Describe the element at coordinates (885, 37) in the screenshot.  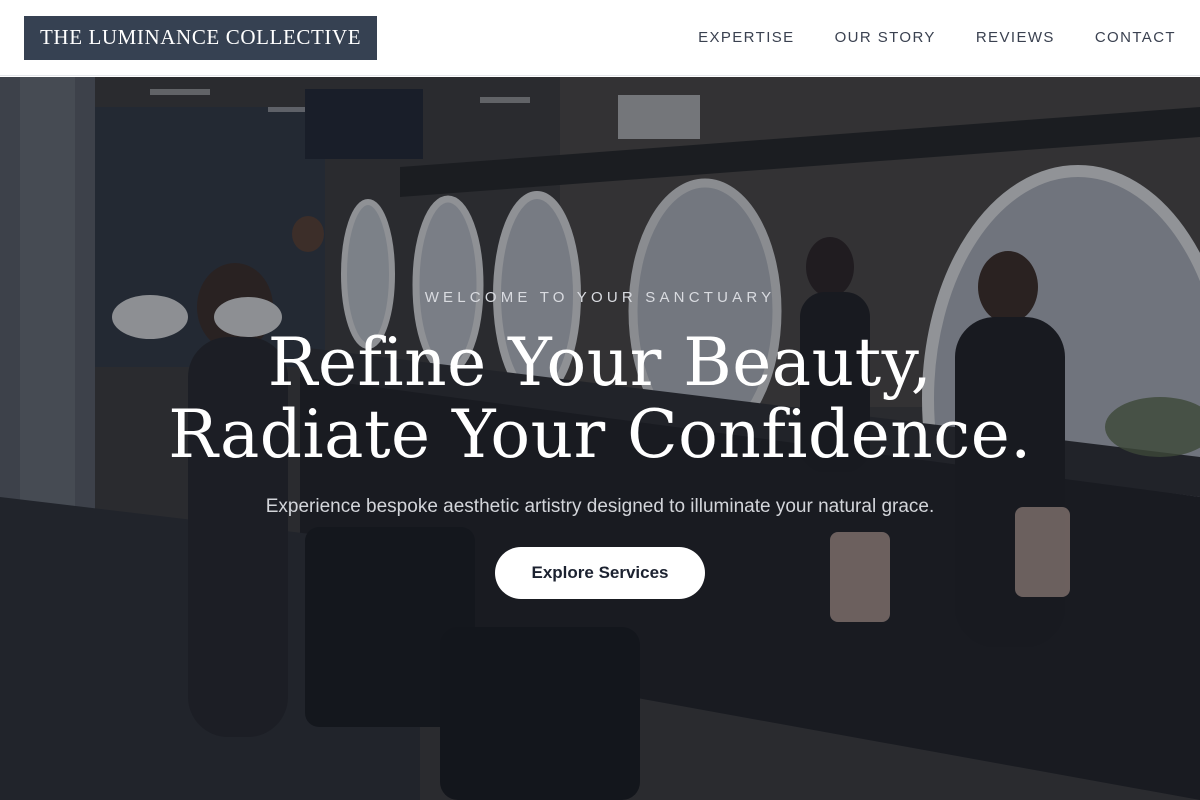
I see `nav-link-our-story: OUR STORY` at that location.